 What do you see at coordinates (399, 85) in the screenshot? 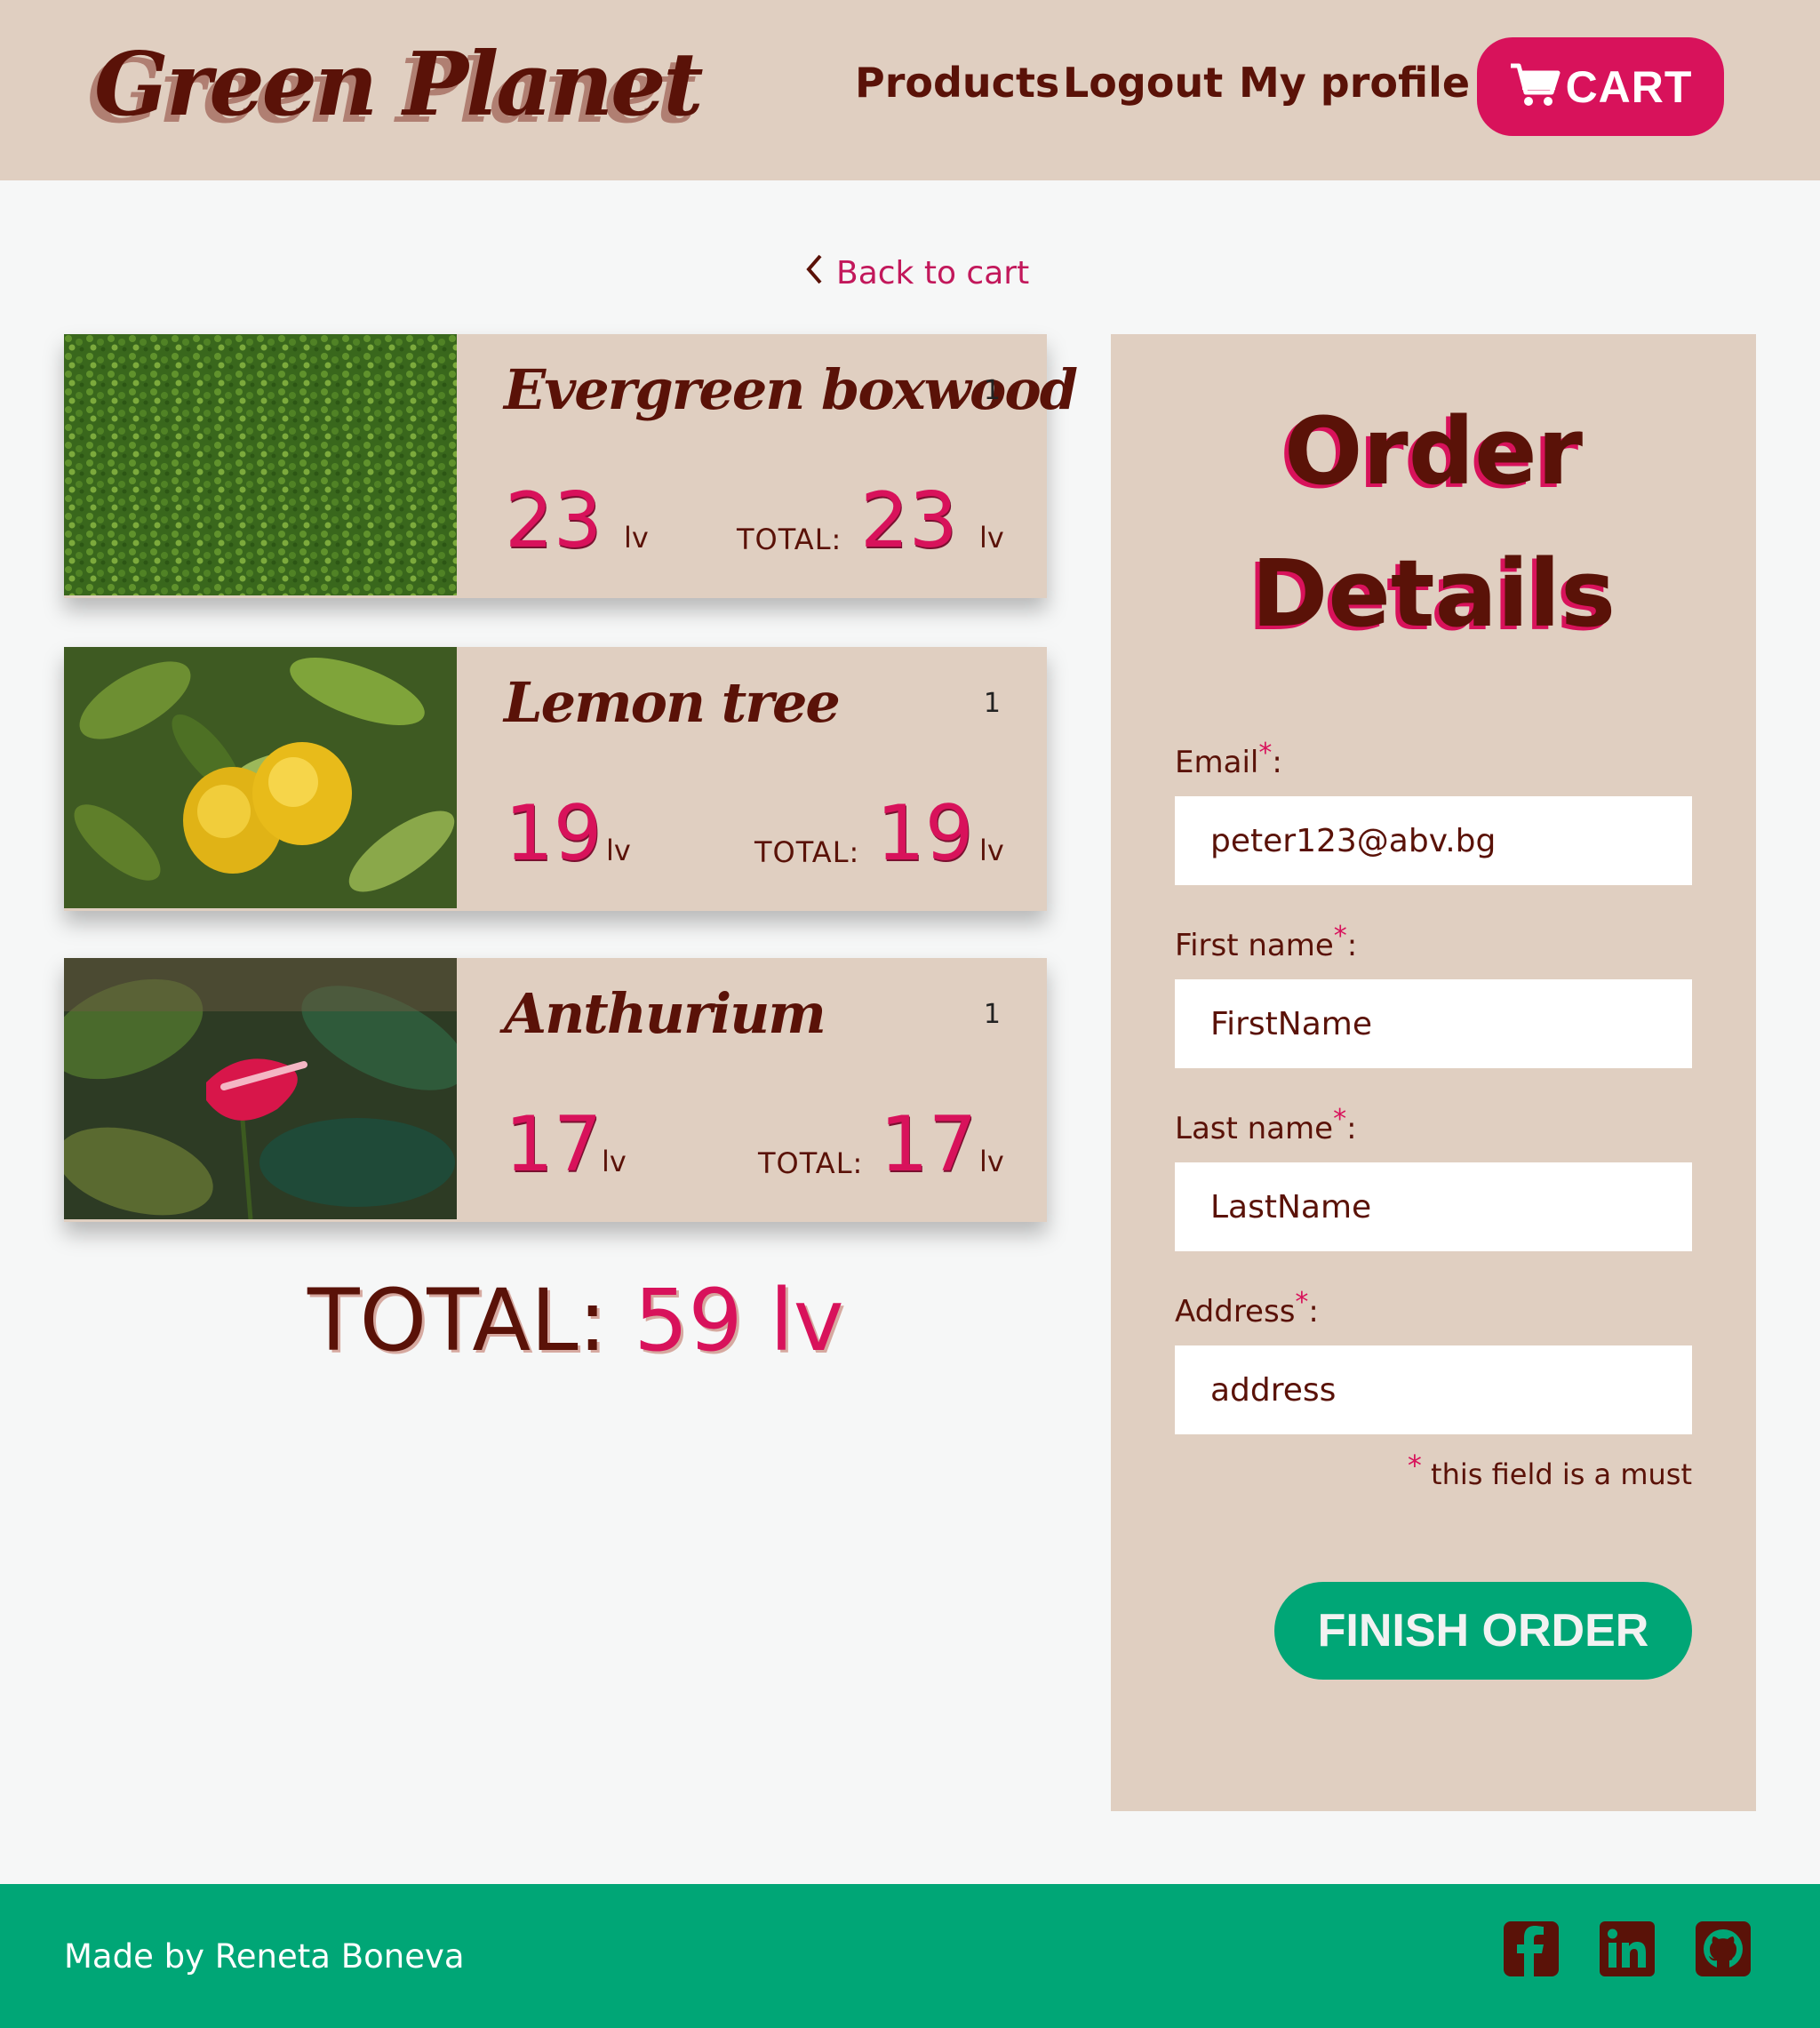
I see `logo: Green Planet` at bounding box center [399, 85].